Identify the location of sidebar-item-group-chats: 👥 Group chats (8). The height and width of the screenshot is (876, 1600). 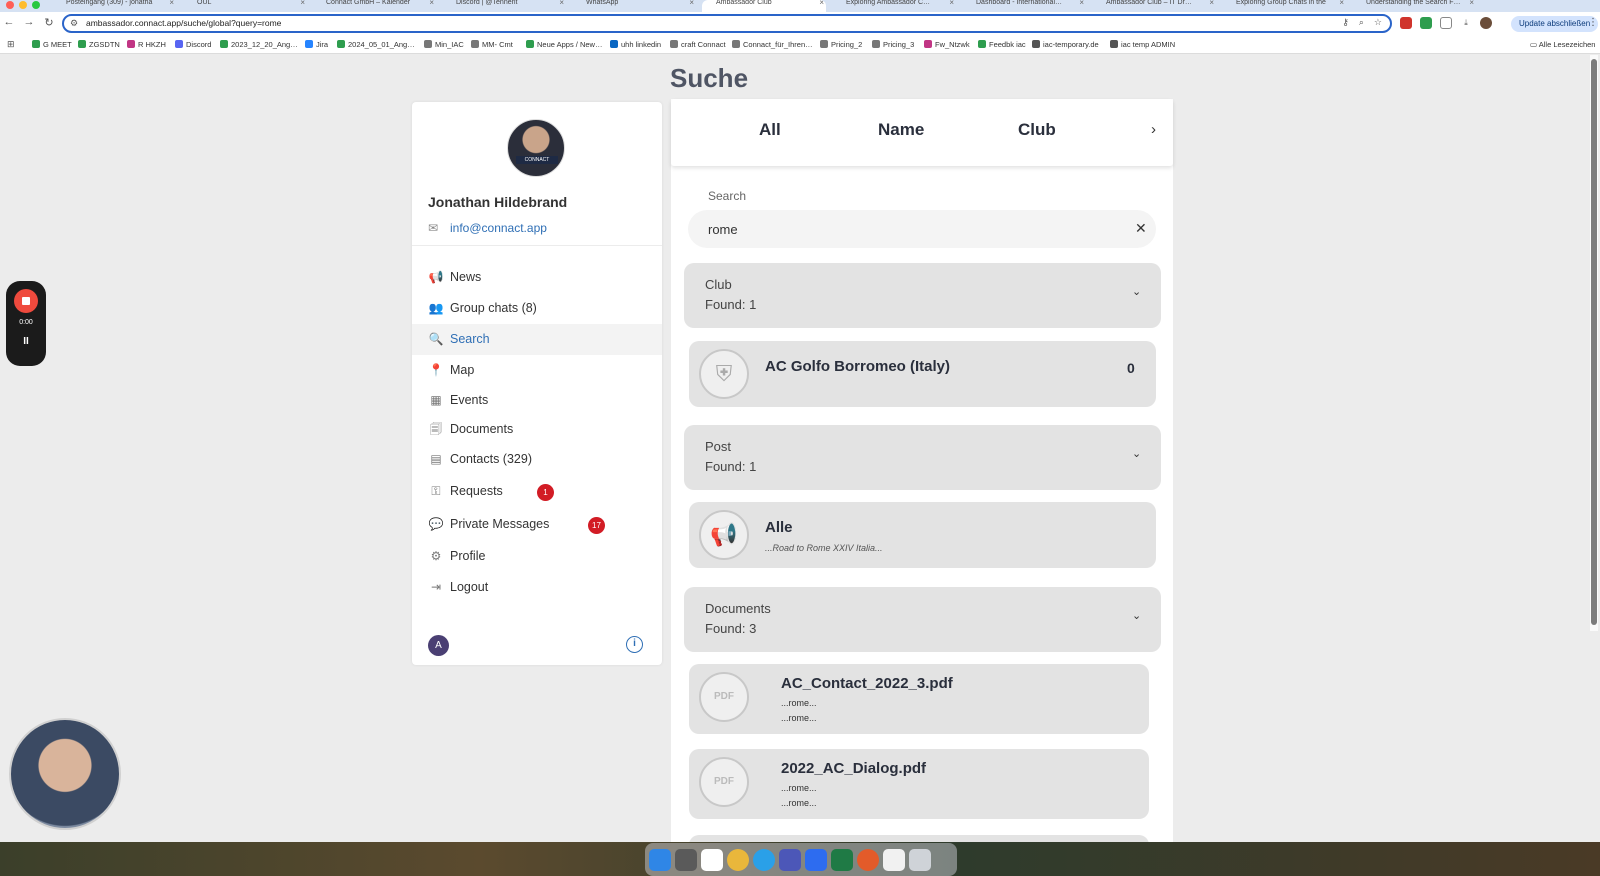
(537, 308).